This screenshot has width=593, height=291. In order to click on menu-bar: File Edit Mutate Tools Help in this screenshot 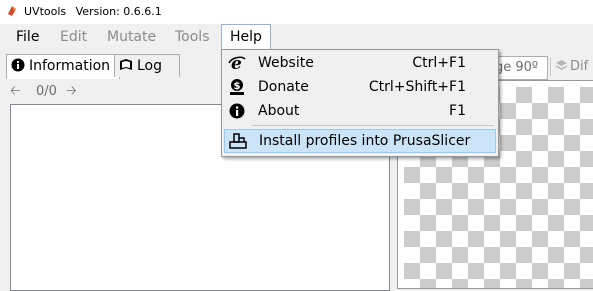, I will do `click(296, 37)`.